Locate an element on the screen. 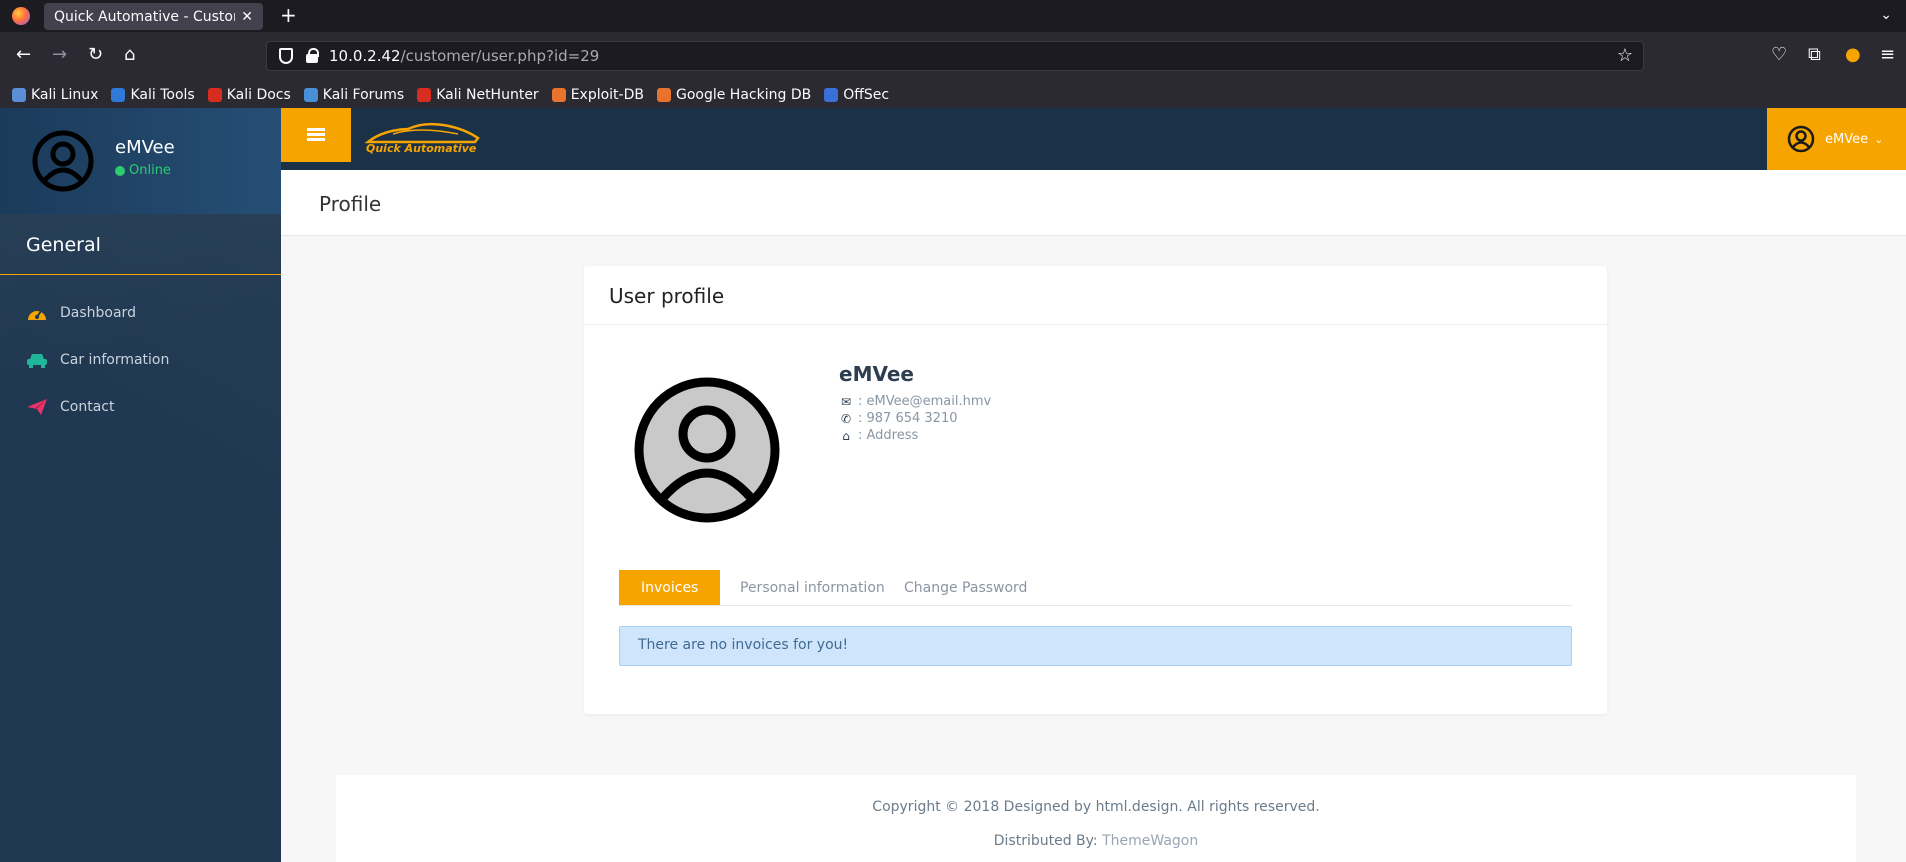 The height and width of the screenshot is (862, 1906). page-title: Profile is located at coordinates (350, 204).